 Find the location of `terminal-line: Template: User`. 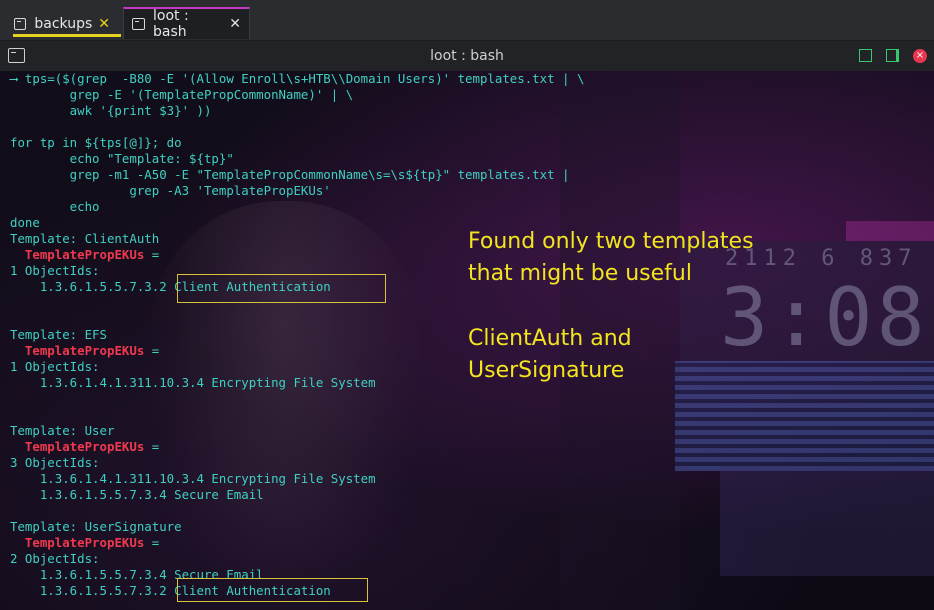

terminal-line: Template: User is located at coordinates (62, 430).